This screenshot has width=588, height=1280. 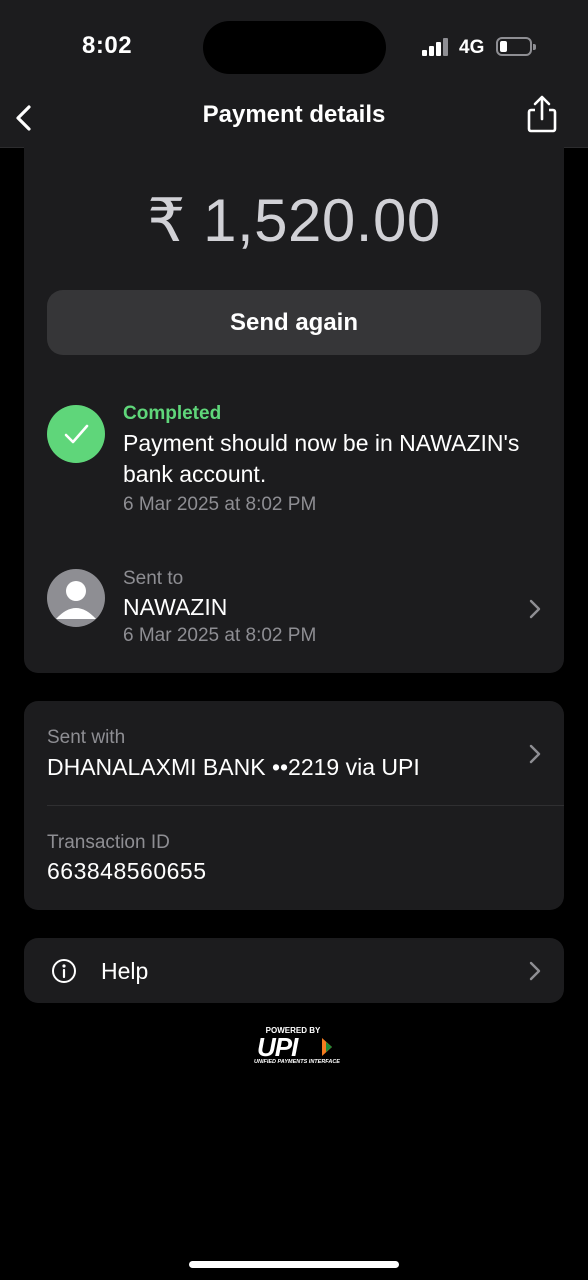 I want to click on share-icon, so click(x=542, y=114).